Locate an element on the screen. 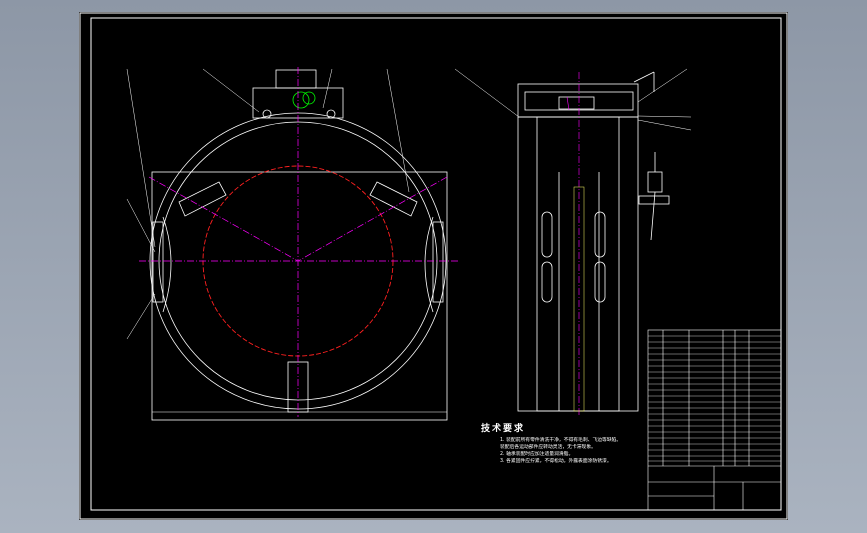 This screenshot has width=867, height=533. handle is located at coordinates (644, 77).